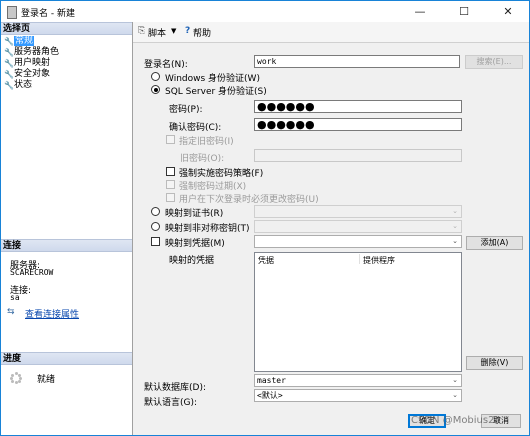 The width and height of the screenshot is (530, 436). I want to click on page-server-roles: 🔧服务器角色, so click(31, 52).